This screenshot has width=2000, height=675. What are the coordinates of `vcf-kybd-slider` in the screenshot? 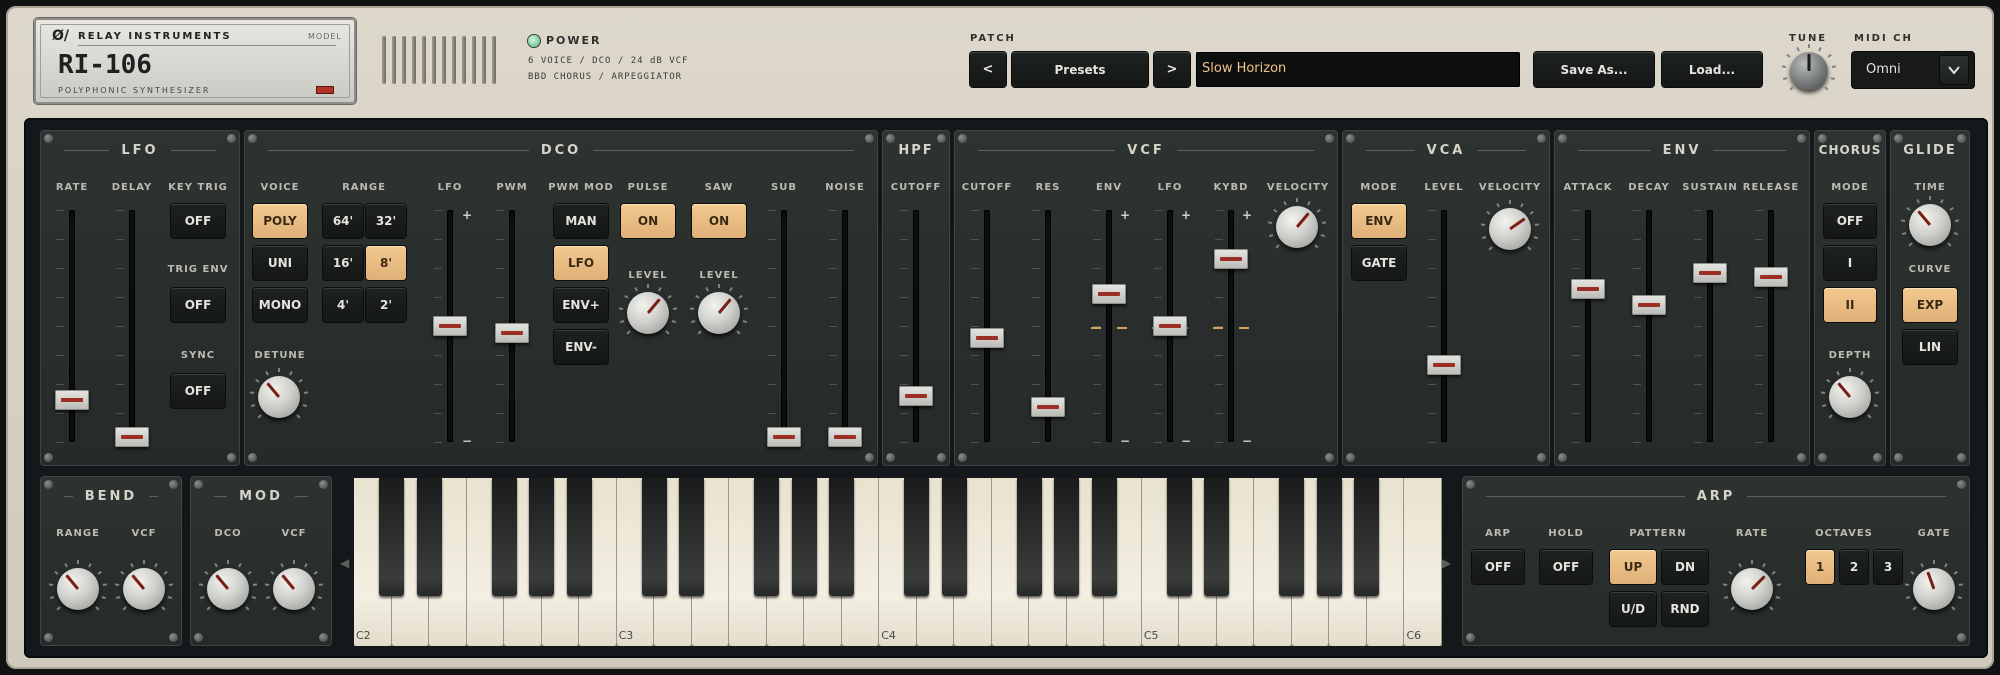 It's located at (1231, 326).